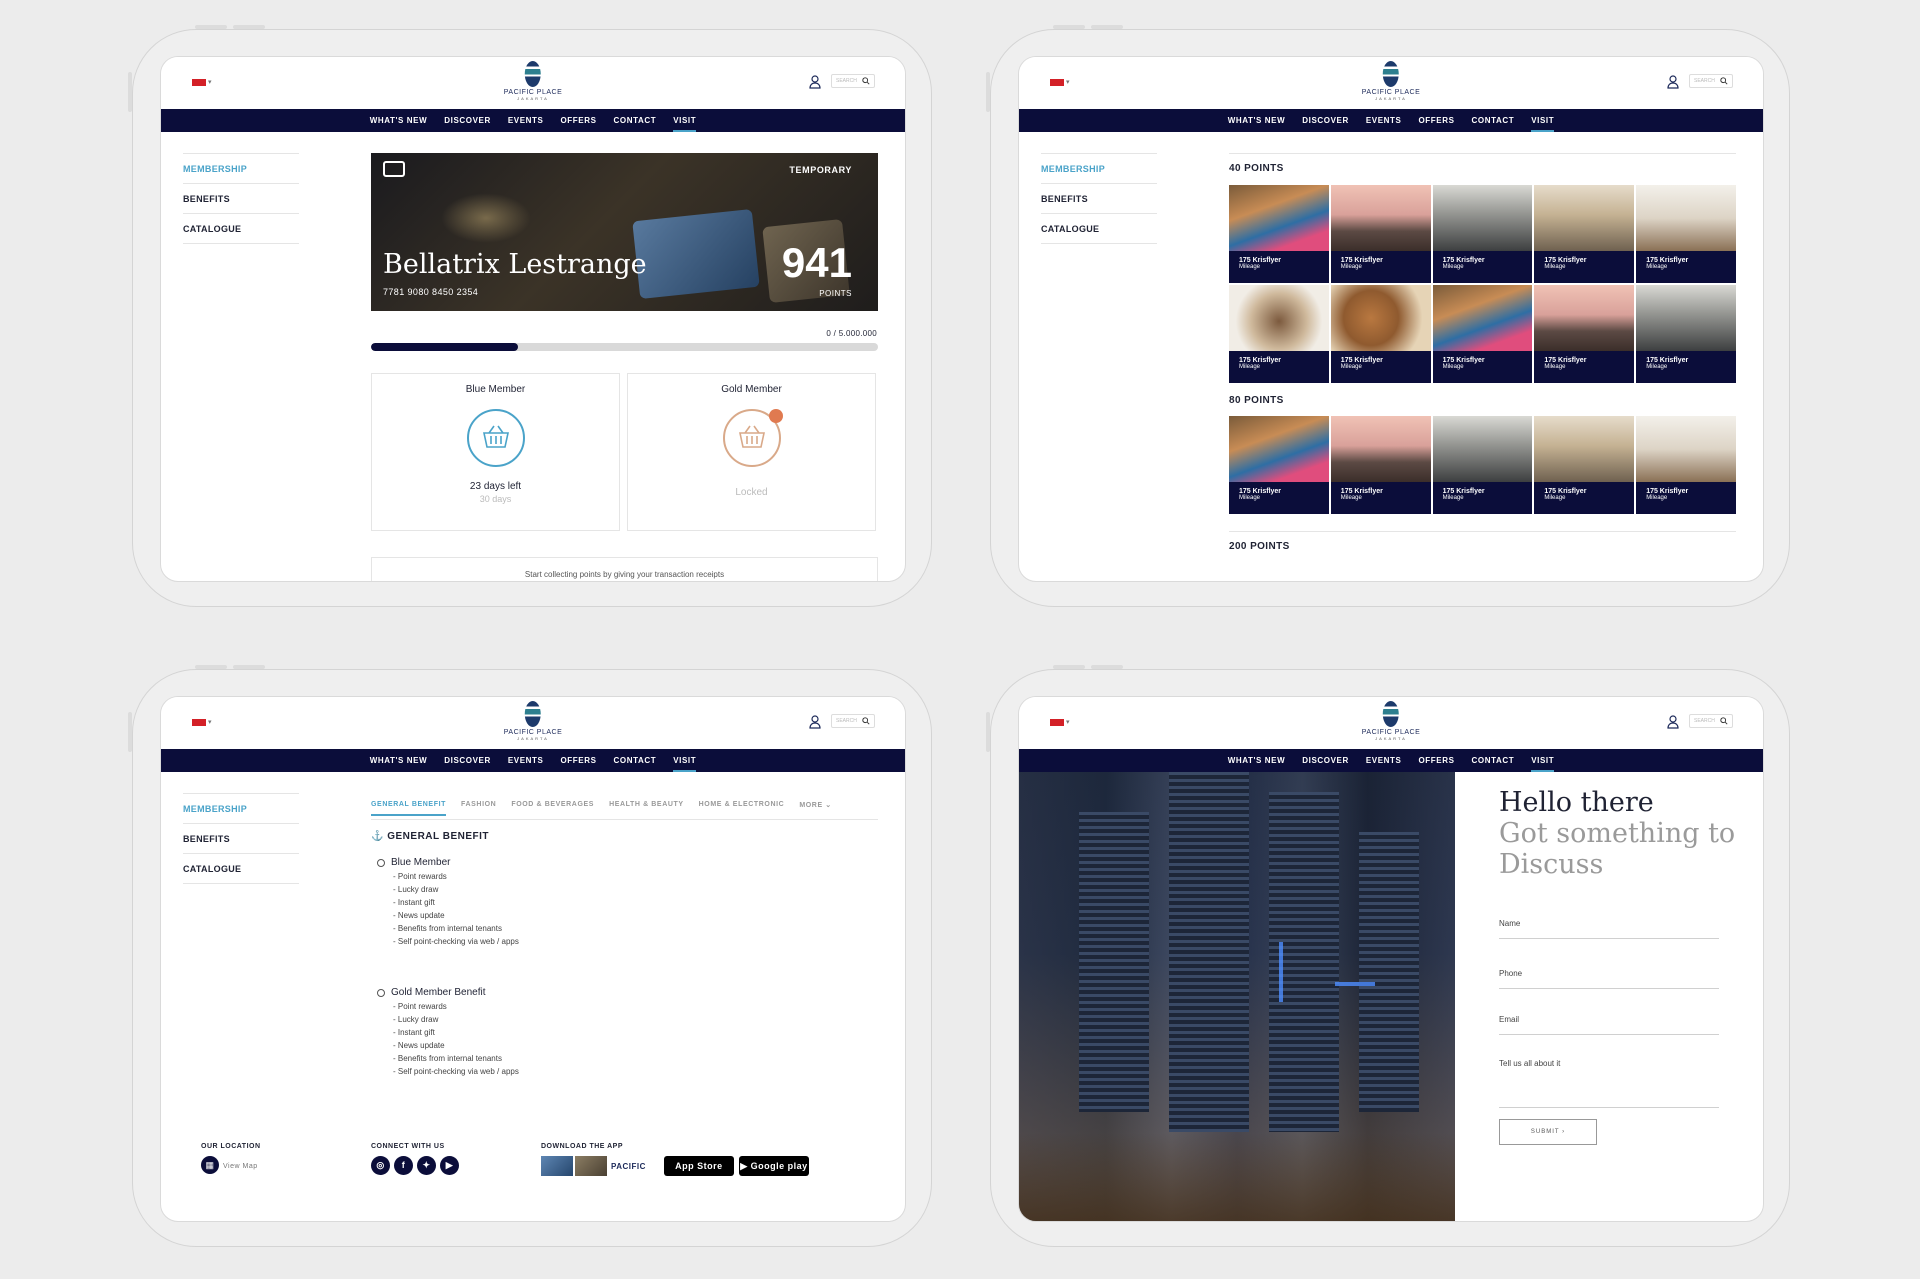 Image resolution: width=1920 pixels, height=1279 pixels. What do you see at coordinates (403, 1165) in the screenshot?
I see `facebook-icon: f` at bounding box center [403, 1165].